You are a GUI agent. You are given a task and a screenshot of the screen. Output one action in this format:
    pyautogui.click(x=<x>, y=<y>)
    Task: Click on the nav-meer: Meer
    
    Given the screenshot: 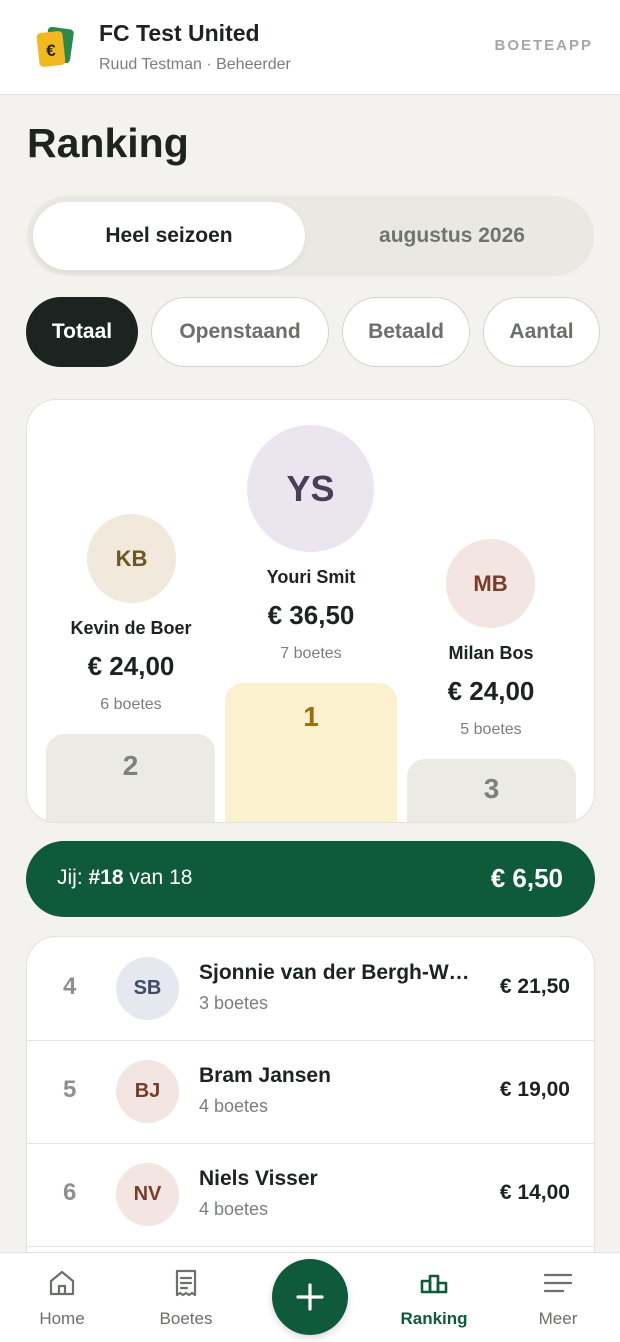 What is the action you would take?
    pyautogui.click(x=558, y=1297)
    